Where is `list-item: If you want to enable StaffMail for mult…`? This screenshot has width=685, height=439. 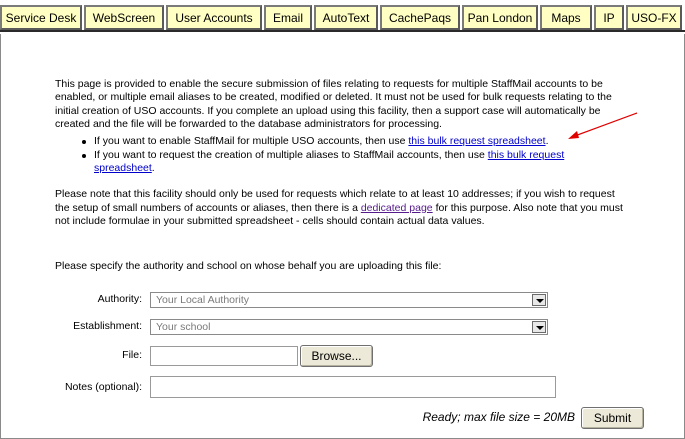
list-item: If you want to enable StaffMail for mult… is located at coordinates (350, 142).